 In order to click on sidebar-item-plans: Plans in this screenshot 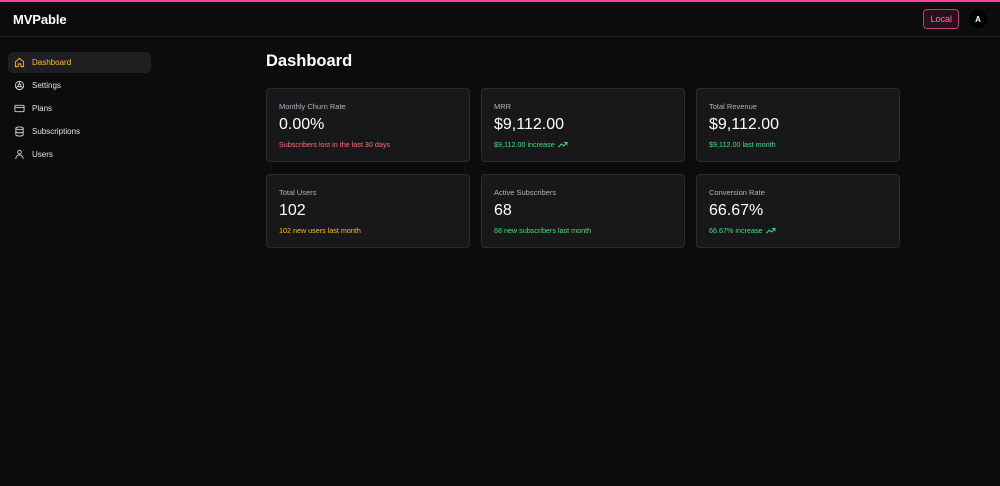, I will do `click(79, 108)`.